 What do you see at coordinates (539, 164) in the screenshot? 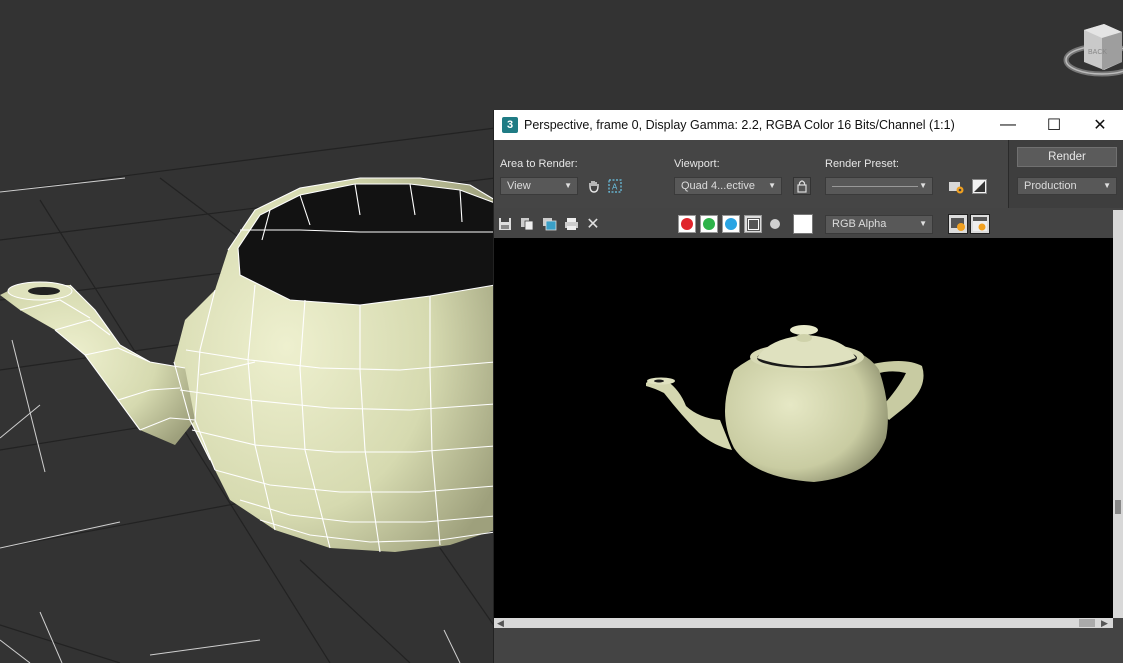
I see `area-to-render-label: Area to Render:` at bounding box center [539, 164].